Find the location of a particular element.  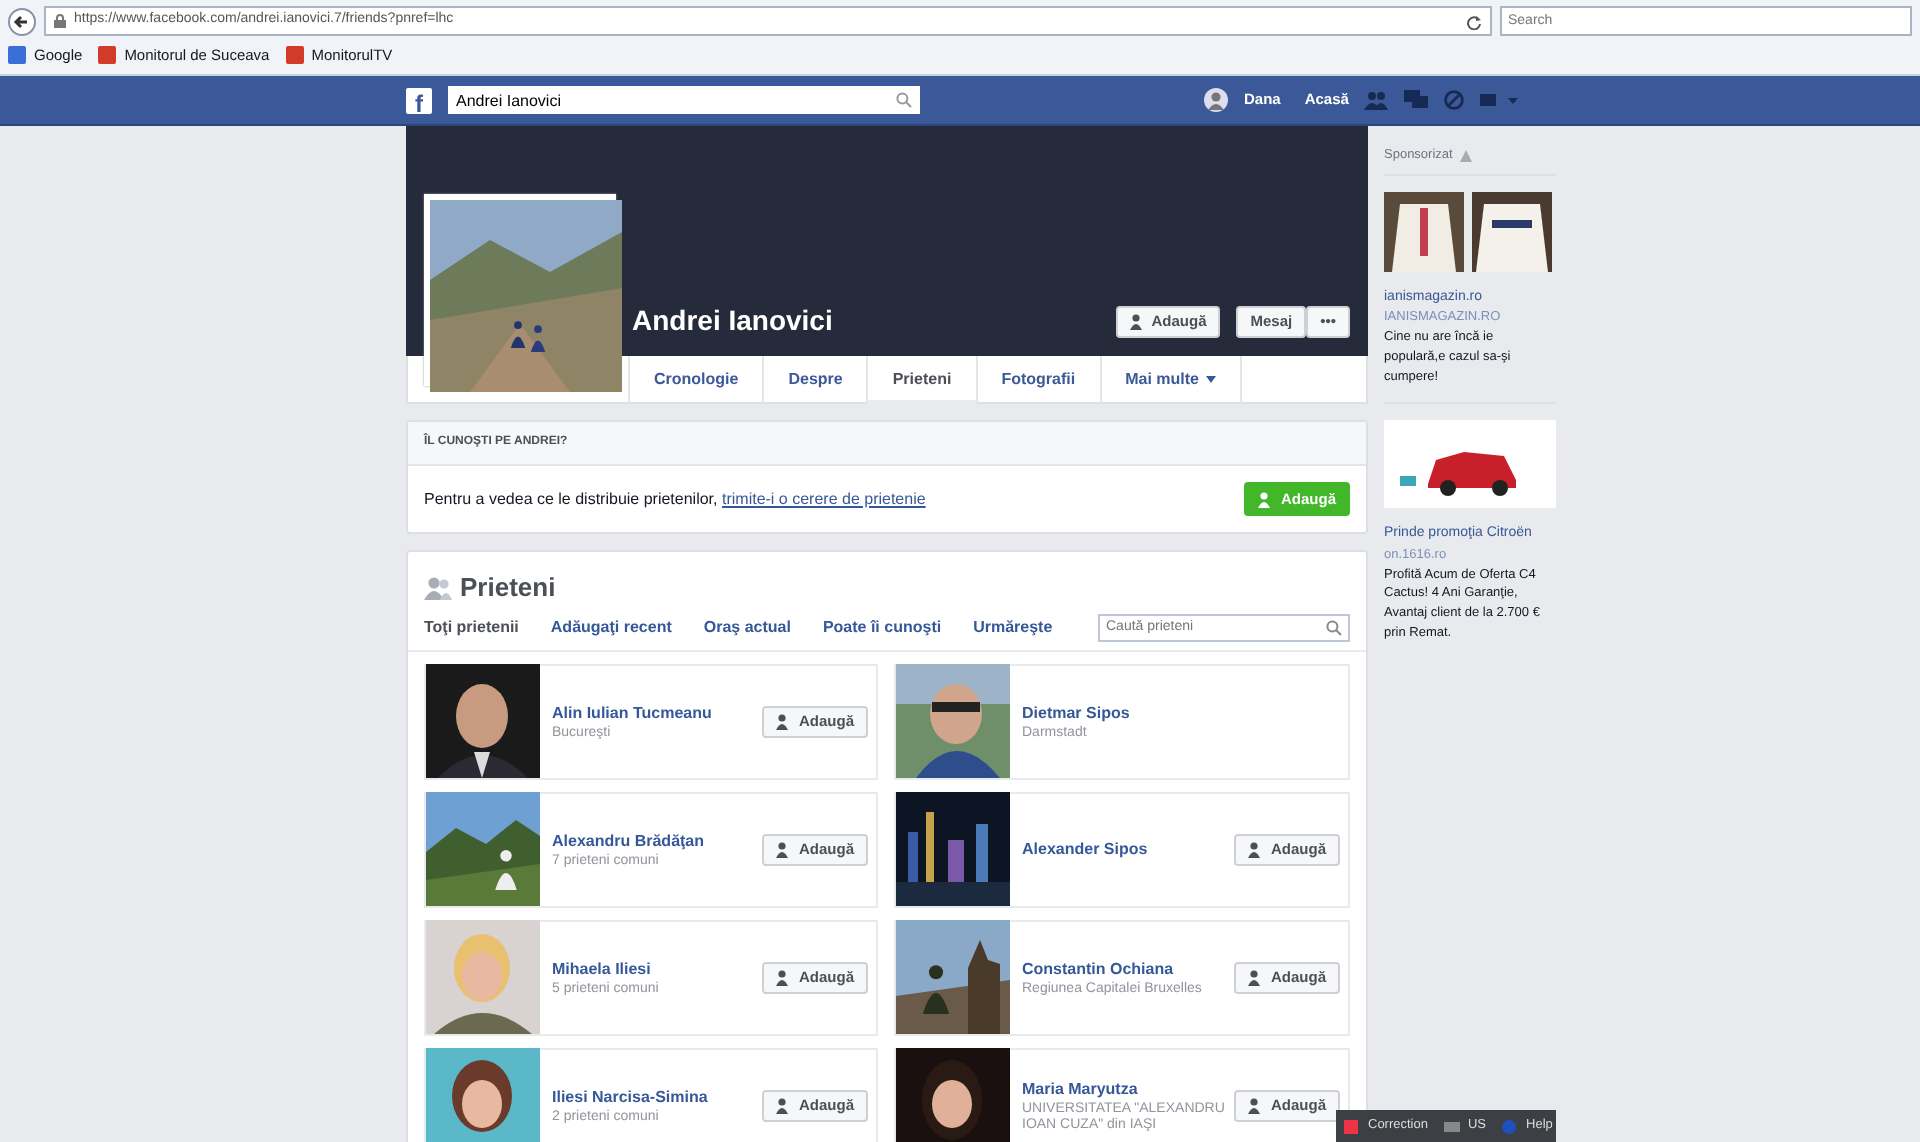

filter-tab: Urmăreşte is located at coordinates (1013, 628).